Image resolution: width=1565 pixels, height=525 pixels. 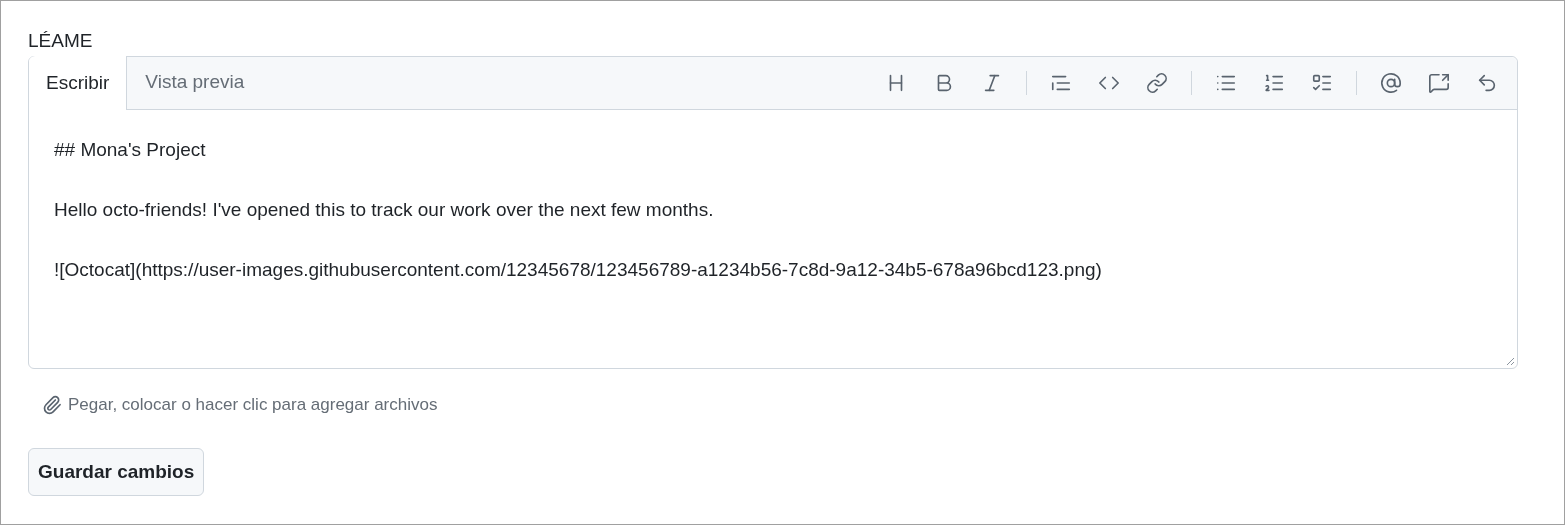 I want to click on editor-line: ## Mona's Project, so click(x=130, y=150).